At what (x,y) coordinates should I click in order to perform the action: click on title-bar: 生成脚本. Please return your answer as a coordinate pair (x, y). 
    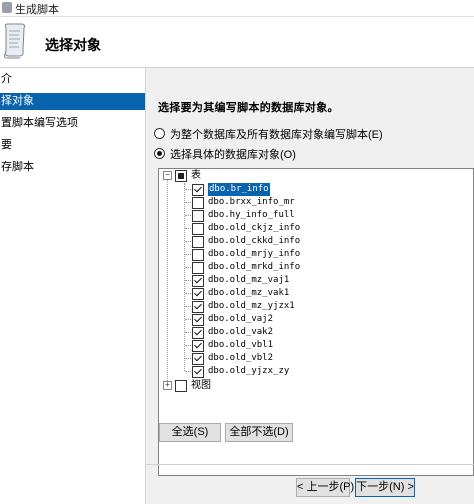
    Looking at the image, I should click on (237, 8).